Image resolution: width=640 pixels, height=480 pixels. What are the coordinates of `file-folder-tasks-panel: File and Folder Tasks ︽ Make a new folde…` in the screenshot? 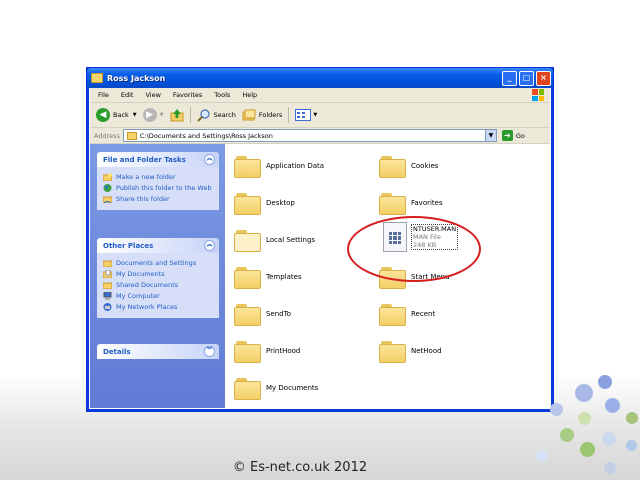 It's located at (158, 181).